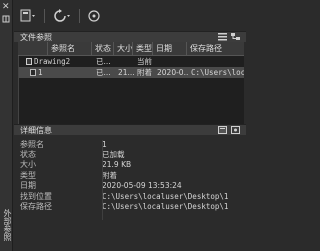 The width and height of the screenshot is (320, 251). I want to click on refresh-icon, so click(62, 15).